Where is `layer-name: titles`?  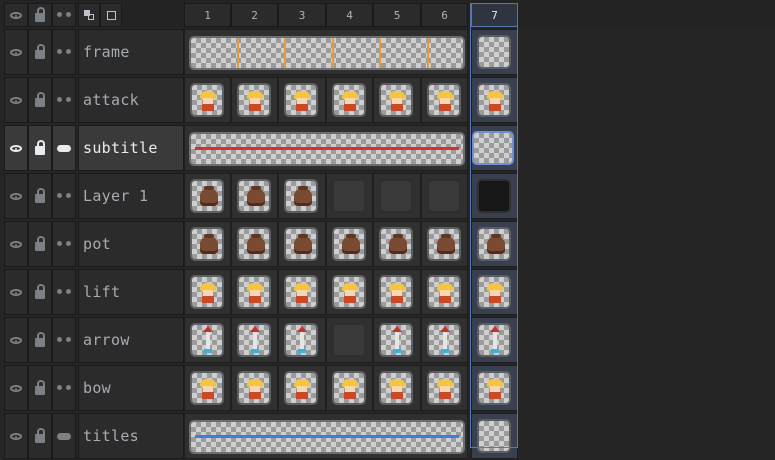 layer-name: titles is located at coordinates (131, 436).